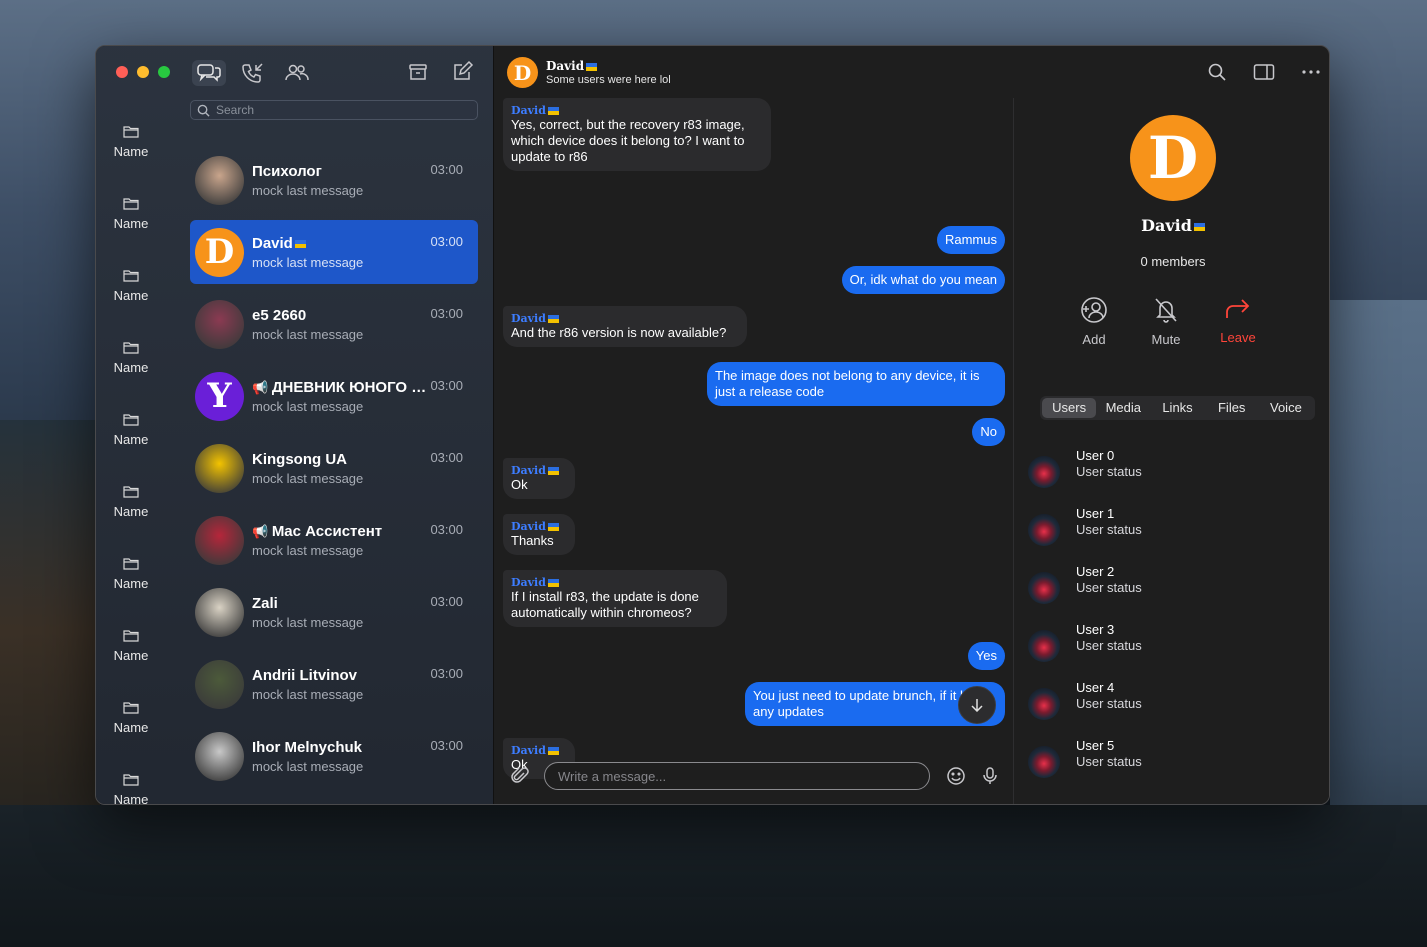 The image size is (1427, 947). What do you see at coordinates (164, 72) in the screenshot?
I see `zoom-window-button` at bounding box center [164, 72].